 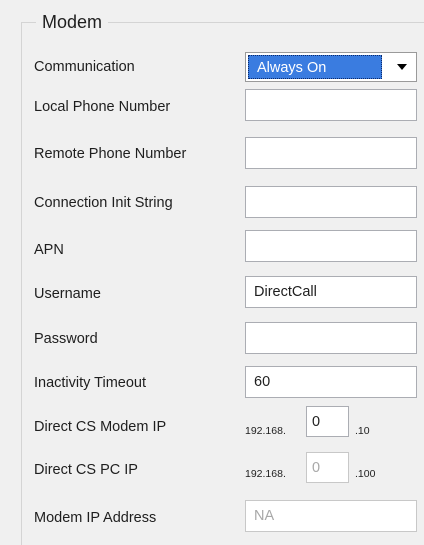 I want to click on password-input, so click(x=331, y=338).